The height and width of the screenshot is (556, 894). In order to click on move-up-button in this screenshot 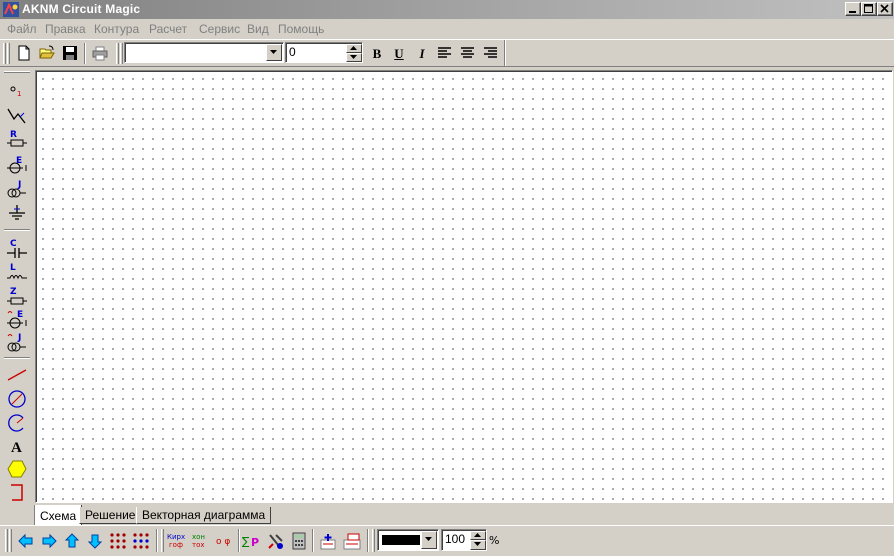, I will do `click(72, 541)`.